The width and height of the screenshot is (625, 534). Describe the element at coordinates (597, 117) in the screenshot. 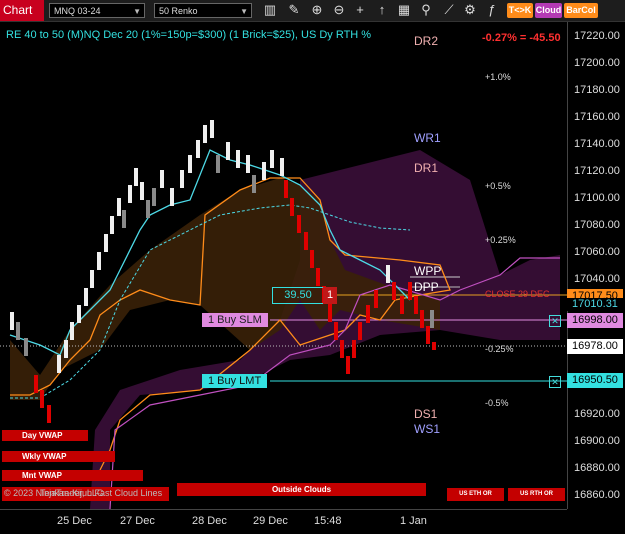

I see `price-tick: 17160.00` at that location.